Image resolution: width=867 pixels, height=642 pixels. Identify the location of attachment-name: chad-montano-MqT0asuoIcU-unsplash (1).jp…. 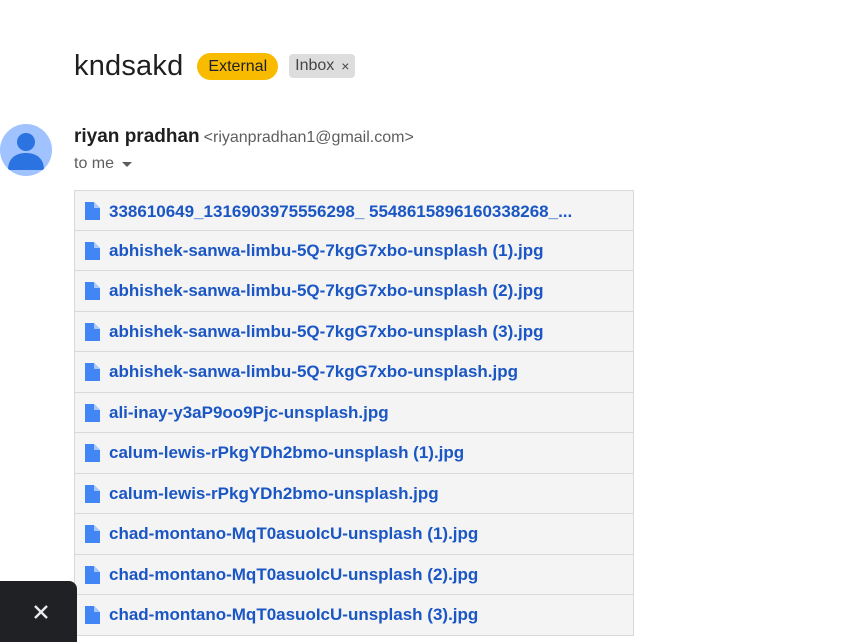
(293, 534).